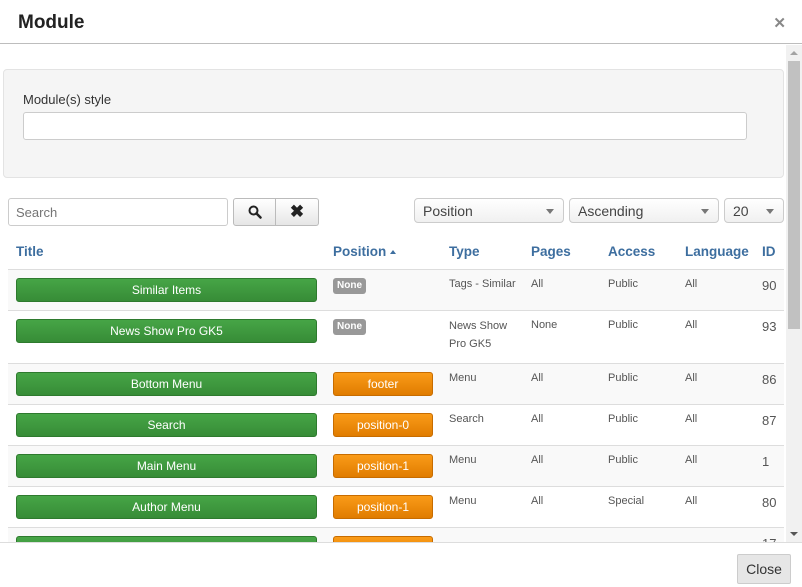 Image resolution: width=802 pixels, height=587 pixels. Describe the element at coordinates (769, 534) in the screenshot. I see `id-cell: 17` at that location.